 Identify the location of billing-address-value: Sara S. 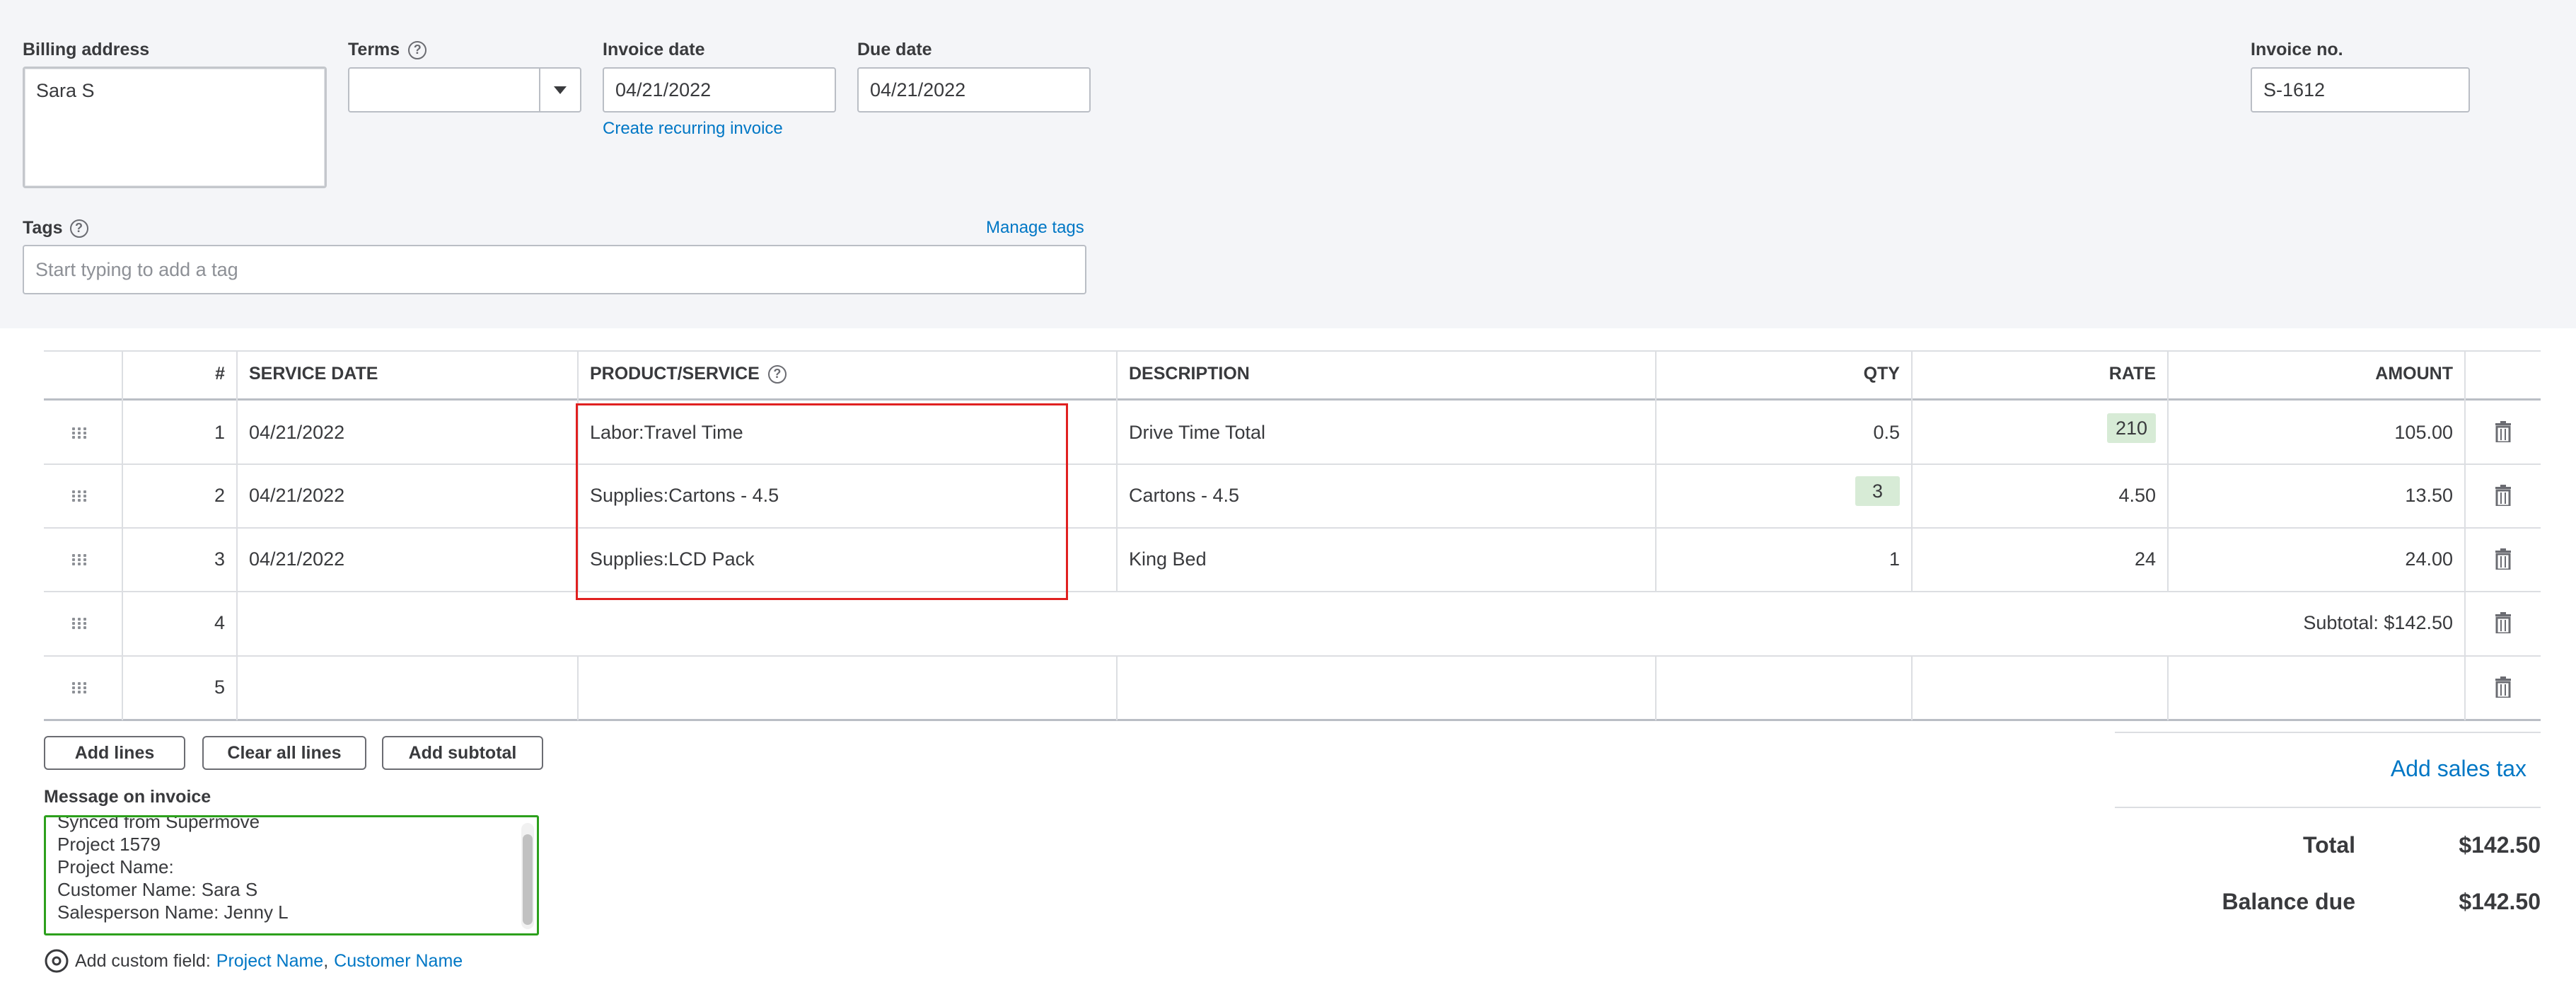
(65, 90).